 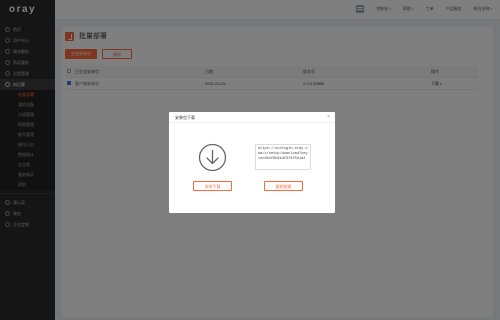 I want to click on close-icon: ×, so click(x=328, y=117).